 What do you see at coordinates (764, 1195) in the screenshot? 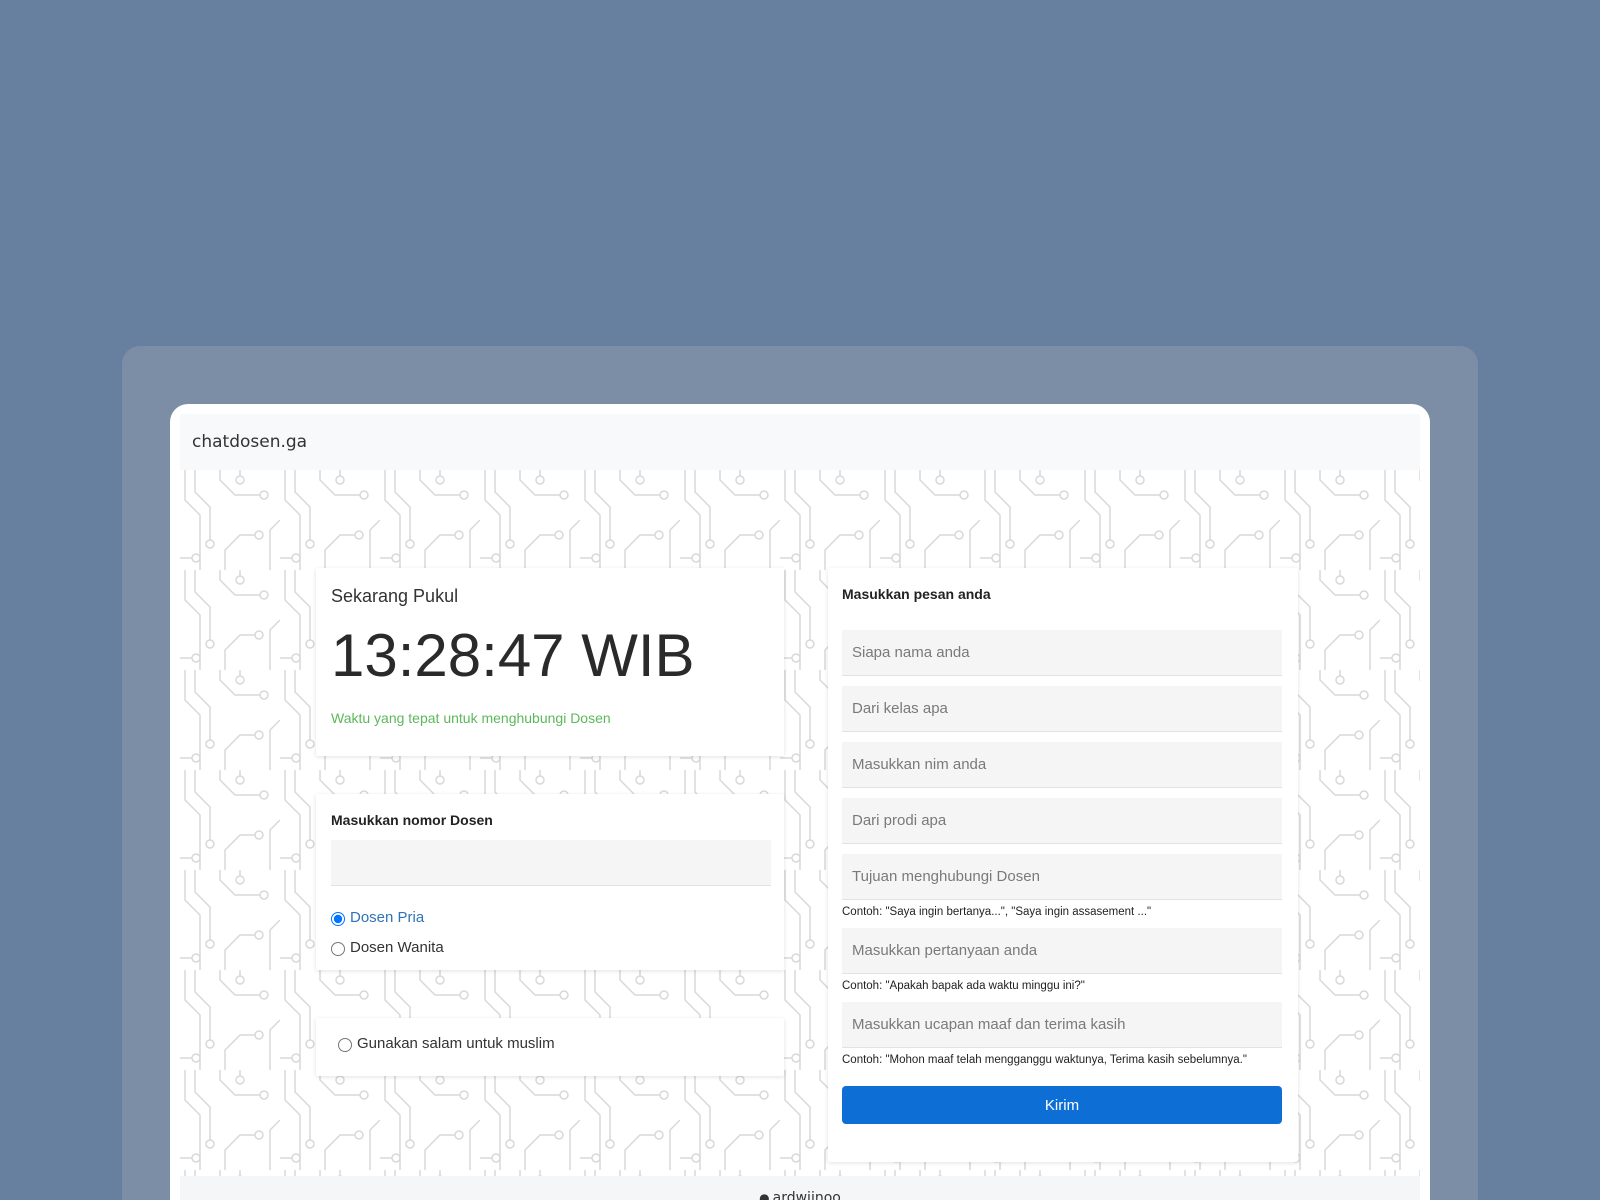
I see `github-icon: ●` at bounding box center [764, 1195].